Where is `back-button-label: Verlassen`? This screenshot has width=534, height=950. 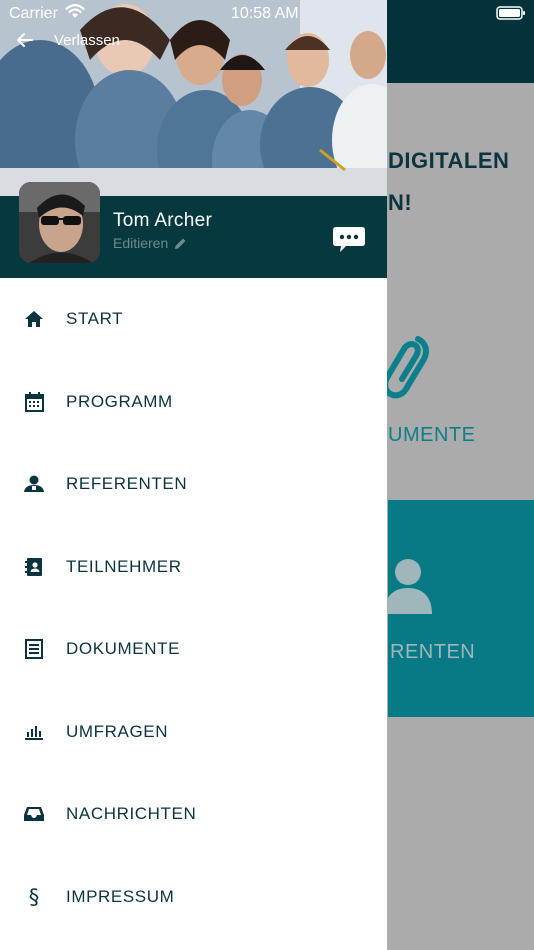 back-button-label: Verlassen is located at coordinates (87, 40).